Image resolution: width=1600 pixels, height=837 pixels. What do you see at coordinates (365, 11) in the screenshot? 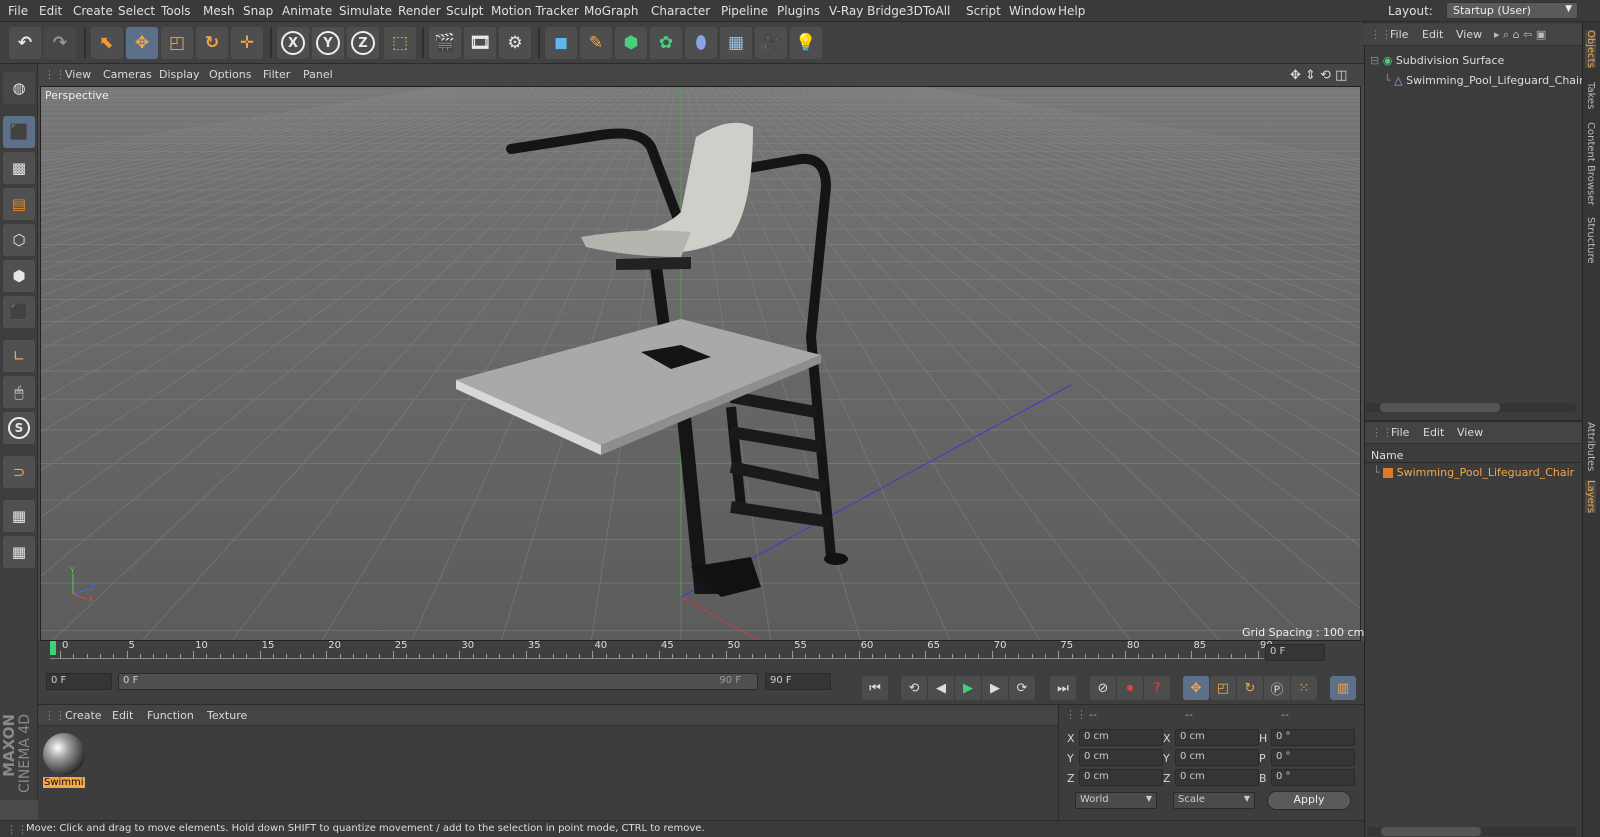
I see `menu-simulate: Simulate` at bounding box center [365, 11].